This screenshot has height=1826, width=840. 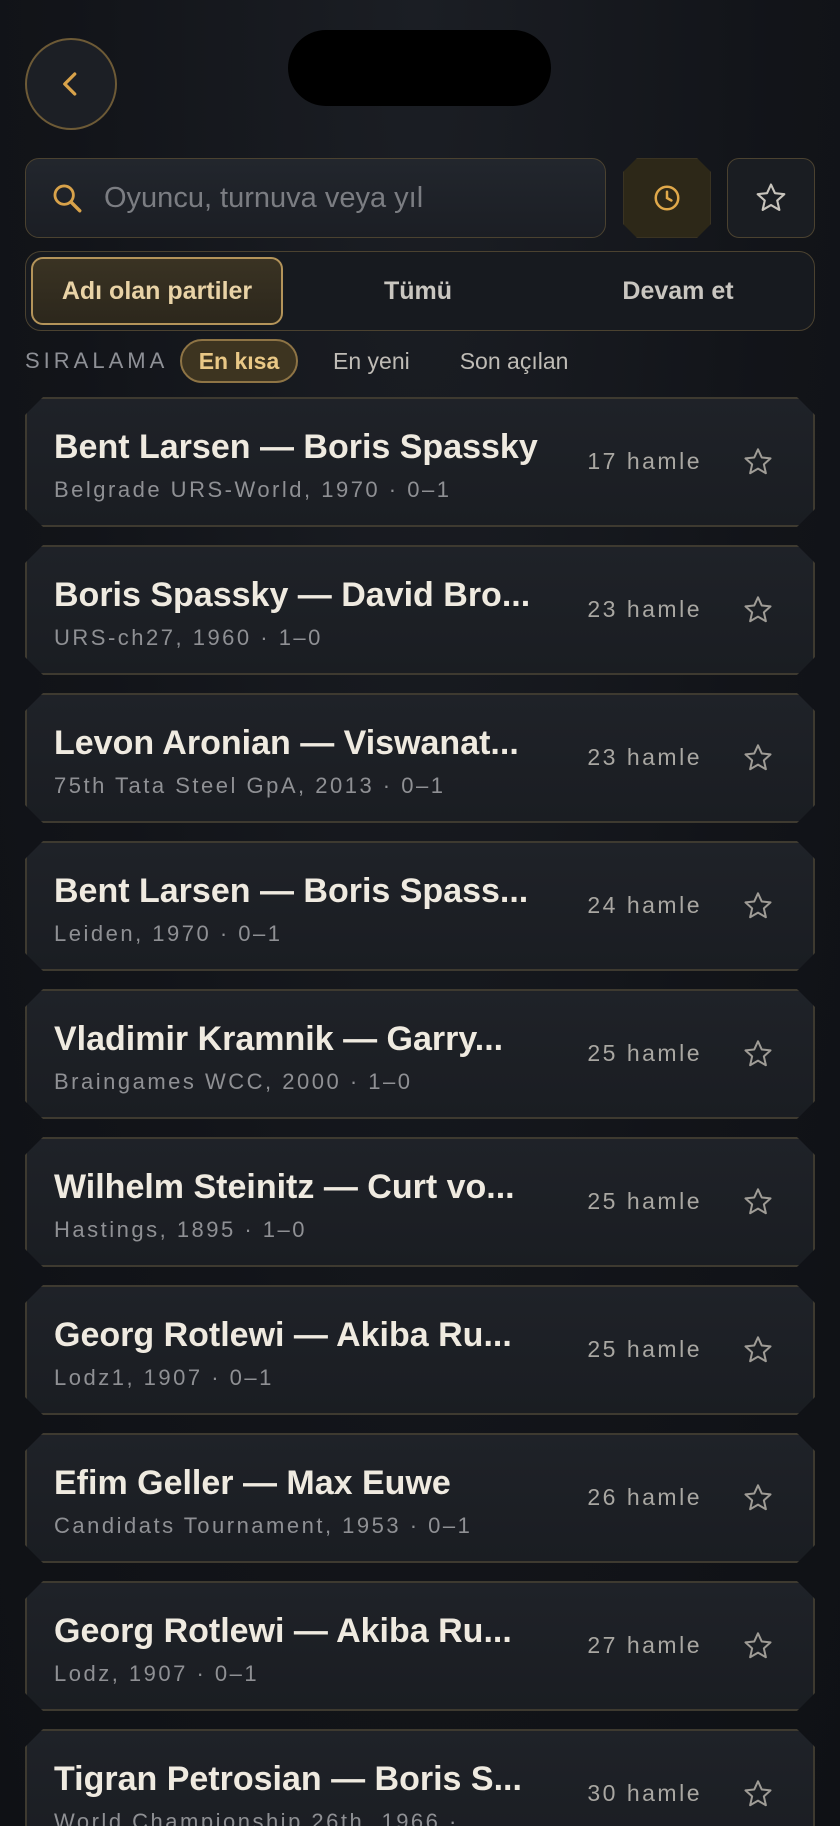 What do you see at coordinates (644, 1793) in the screenshot?
I see `move-count: 30 hamle` at bounding box center [644, 1793].